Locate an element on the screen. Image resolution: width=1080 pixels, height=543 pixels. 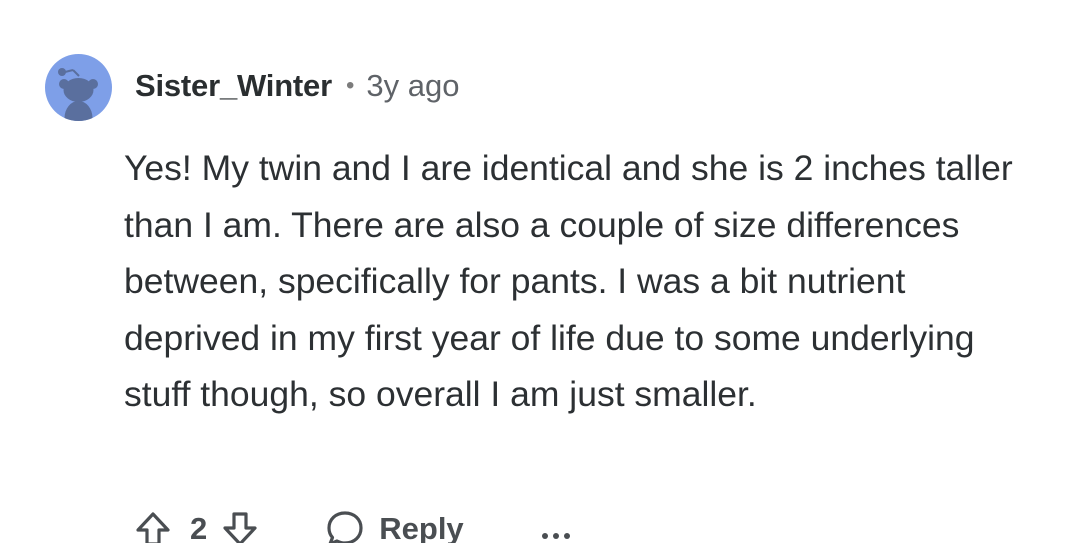
comment-header: Sister_Winter • 3y ago is located at coordinates (297, 86).